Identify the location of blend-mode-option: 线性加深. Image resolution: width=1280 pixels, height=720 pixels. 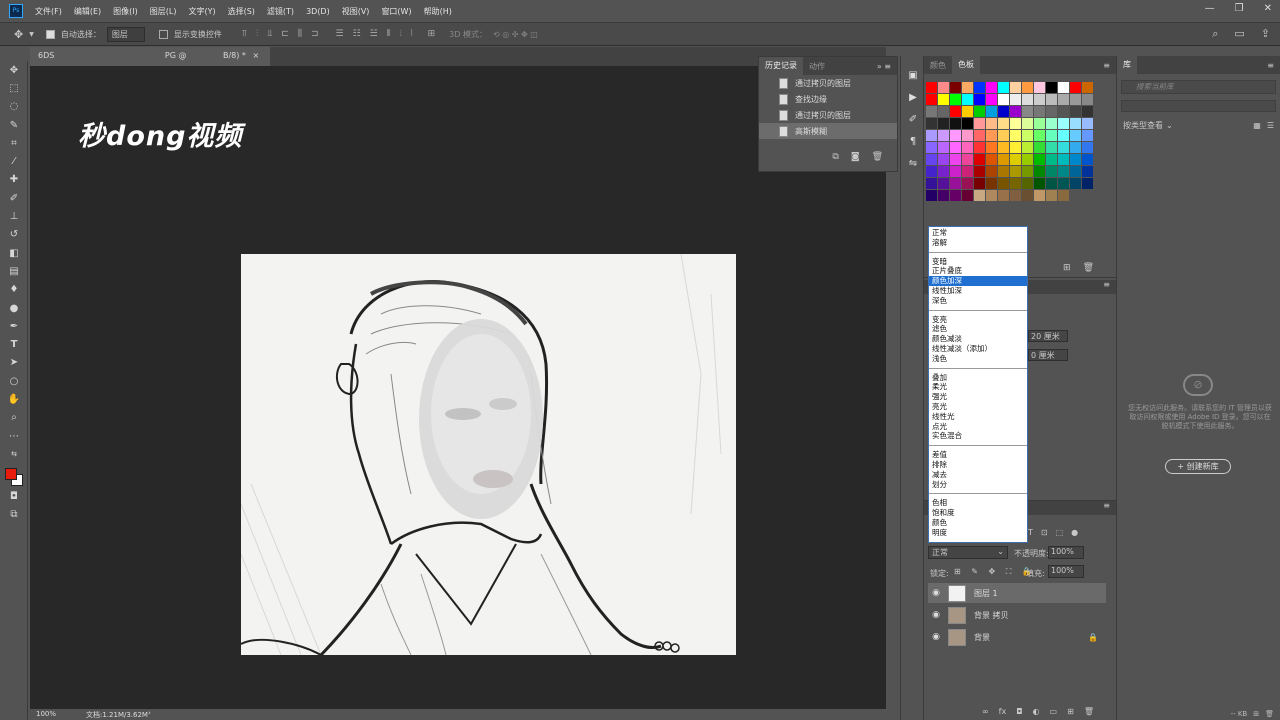
(978, 291).